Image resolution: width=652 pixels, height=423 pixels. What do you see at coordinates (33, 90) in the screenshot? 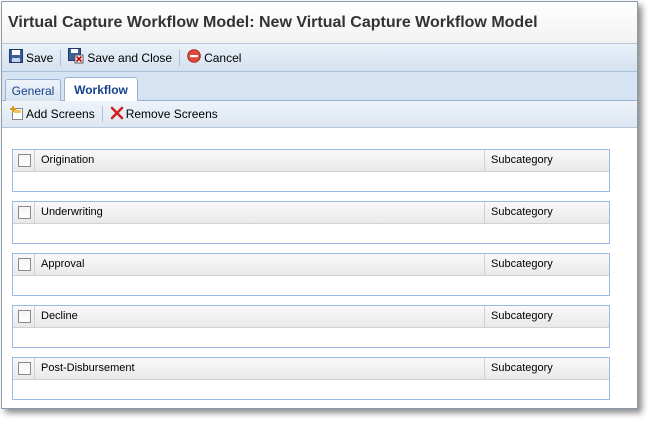
I see `tab-general: General` at bounding box center [33, 90].